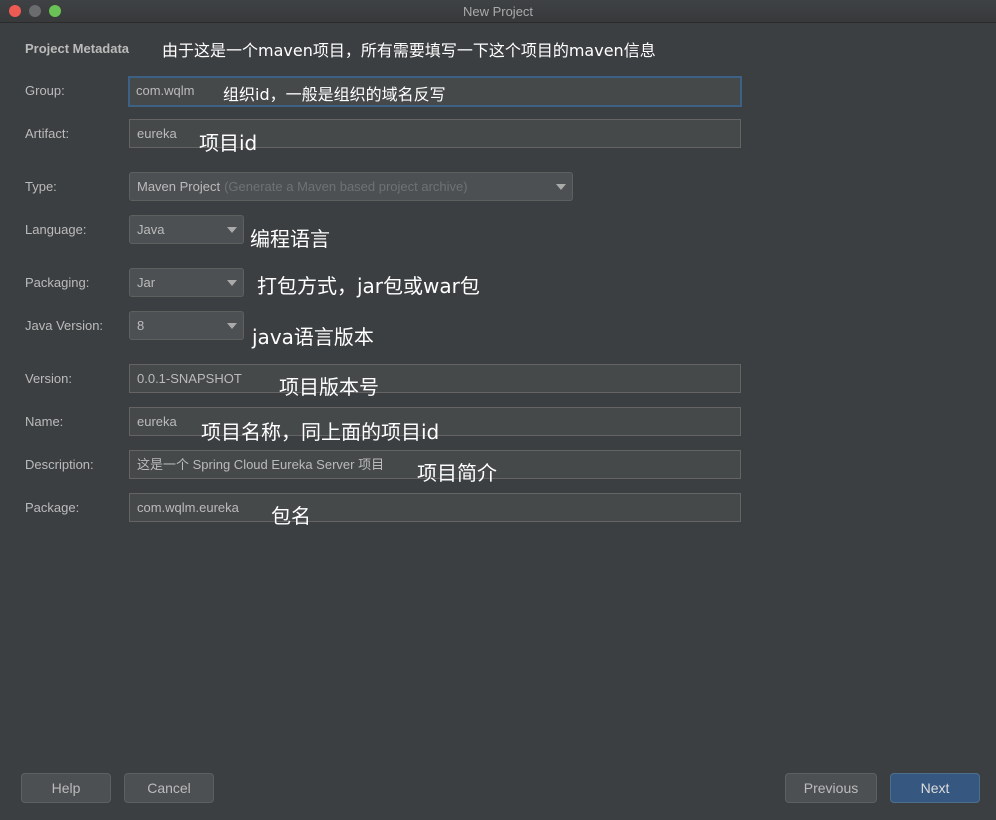  Describe the element at coordinates (189, 378) in the screenshot. I see `version-value: 0.0.1-SNAPSHOT` at that location.